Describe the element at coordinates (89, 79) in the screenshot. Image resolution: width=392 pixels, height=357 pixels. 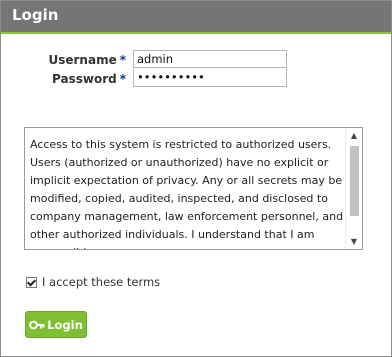
I see `password-label: Password *` at that location.